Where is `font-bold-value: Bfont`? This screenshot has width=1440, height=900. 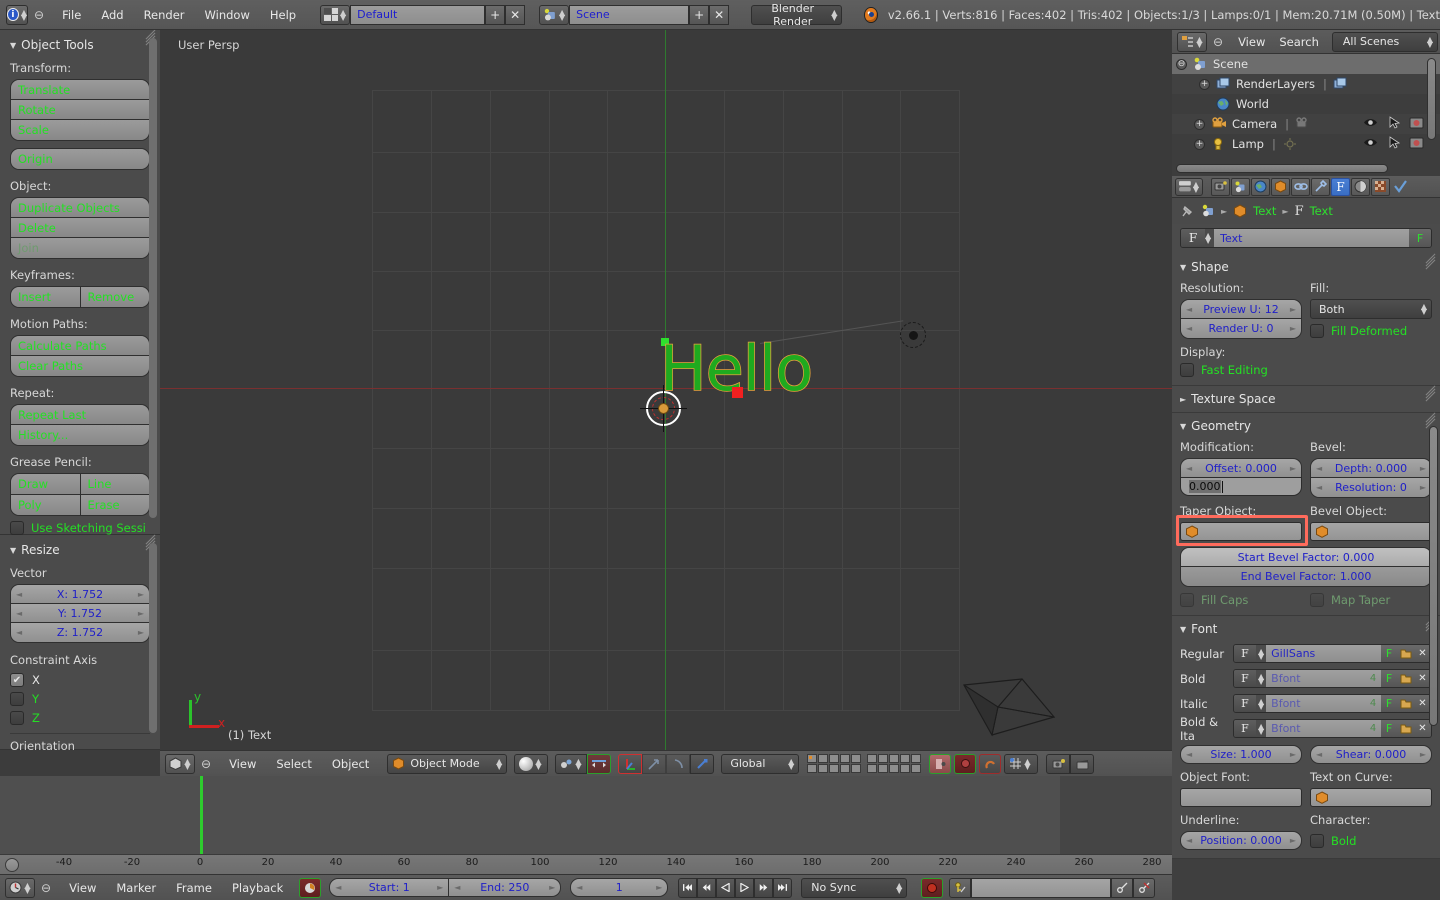
font-bold-value: Bfont is located at coordinates (1315, 678).